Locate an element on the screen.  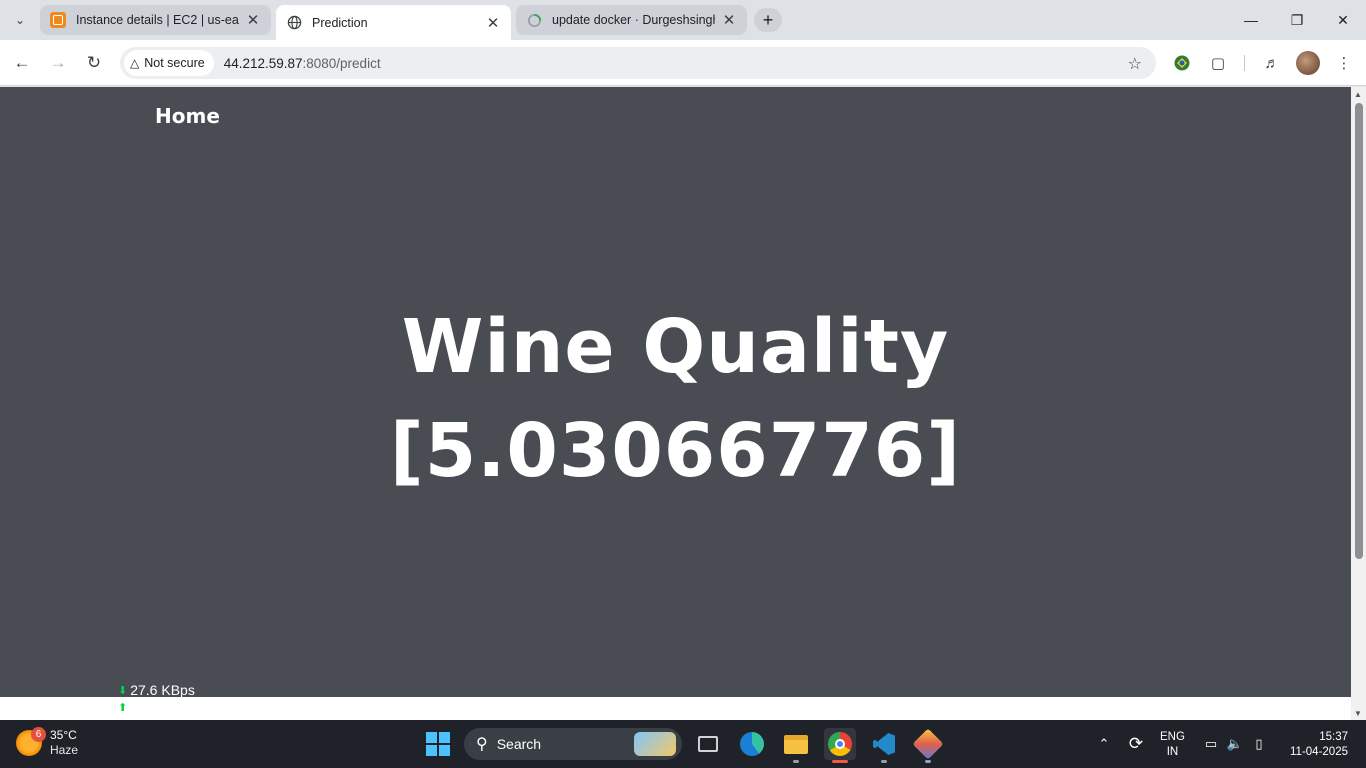
profile-avatar is located at coordinates (1308, 63).